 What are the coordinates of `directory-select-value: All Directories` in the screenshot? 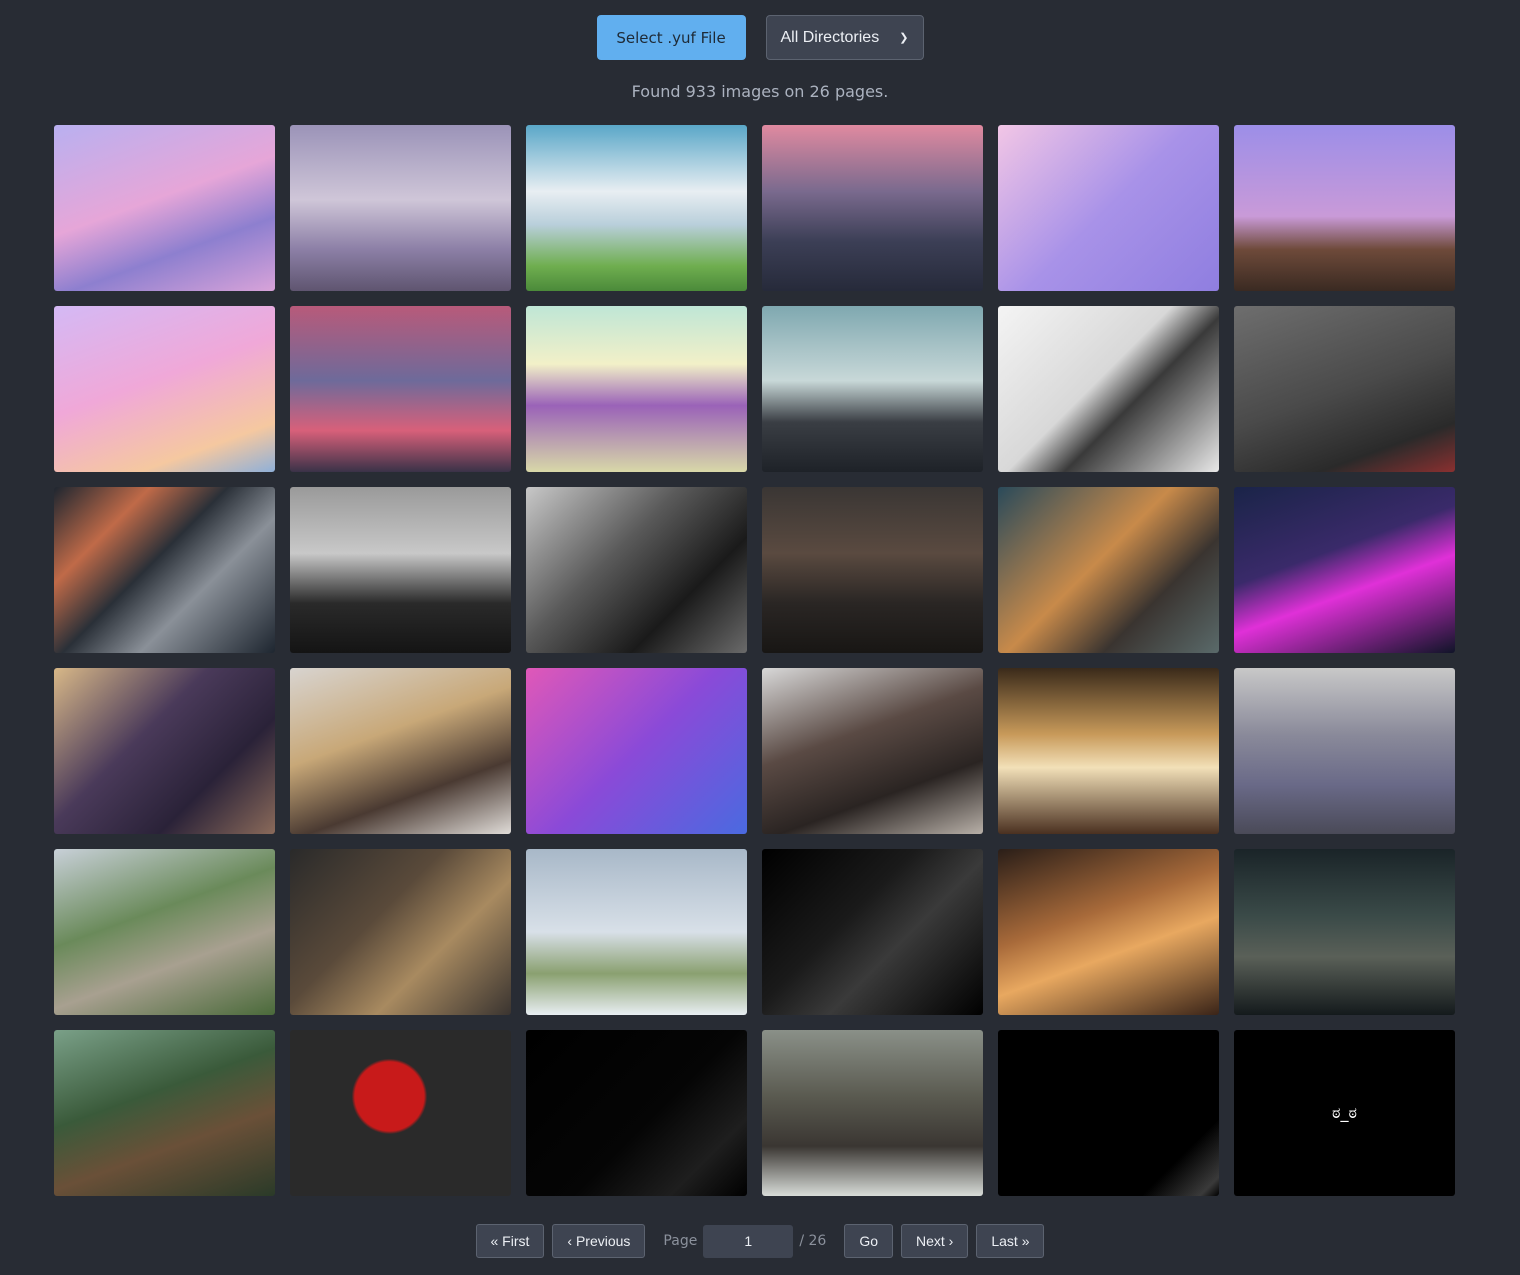 It's located at (830, 37).